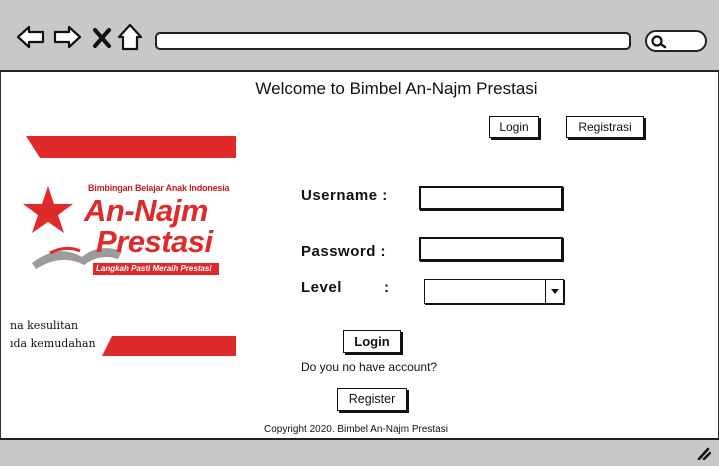 This screenshot has width=719, height=466. What do you see at coordinates (494, 291) in the screenshot?
I see `level-select` at bounding box center [494, 291].